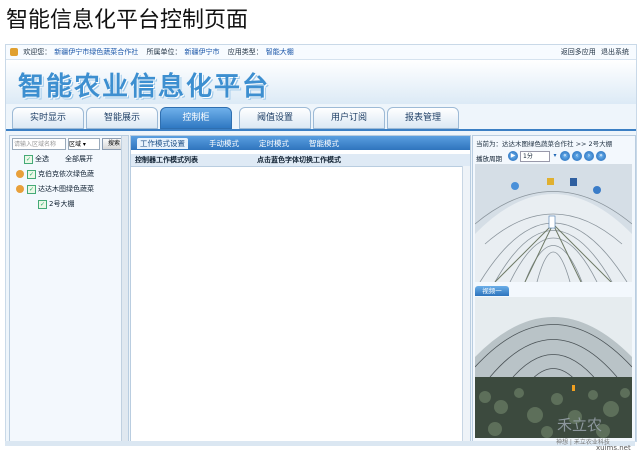 This screenshot has height=457, width=640. What do you see at coordinates (127, 20) in the screenshot?
I see `slide-title: 智能信息化平台控制页面` at bounding box center [127, 20].